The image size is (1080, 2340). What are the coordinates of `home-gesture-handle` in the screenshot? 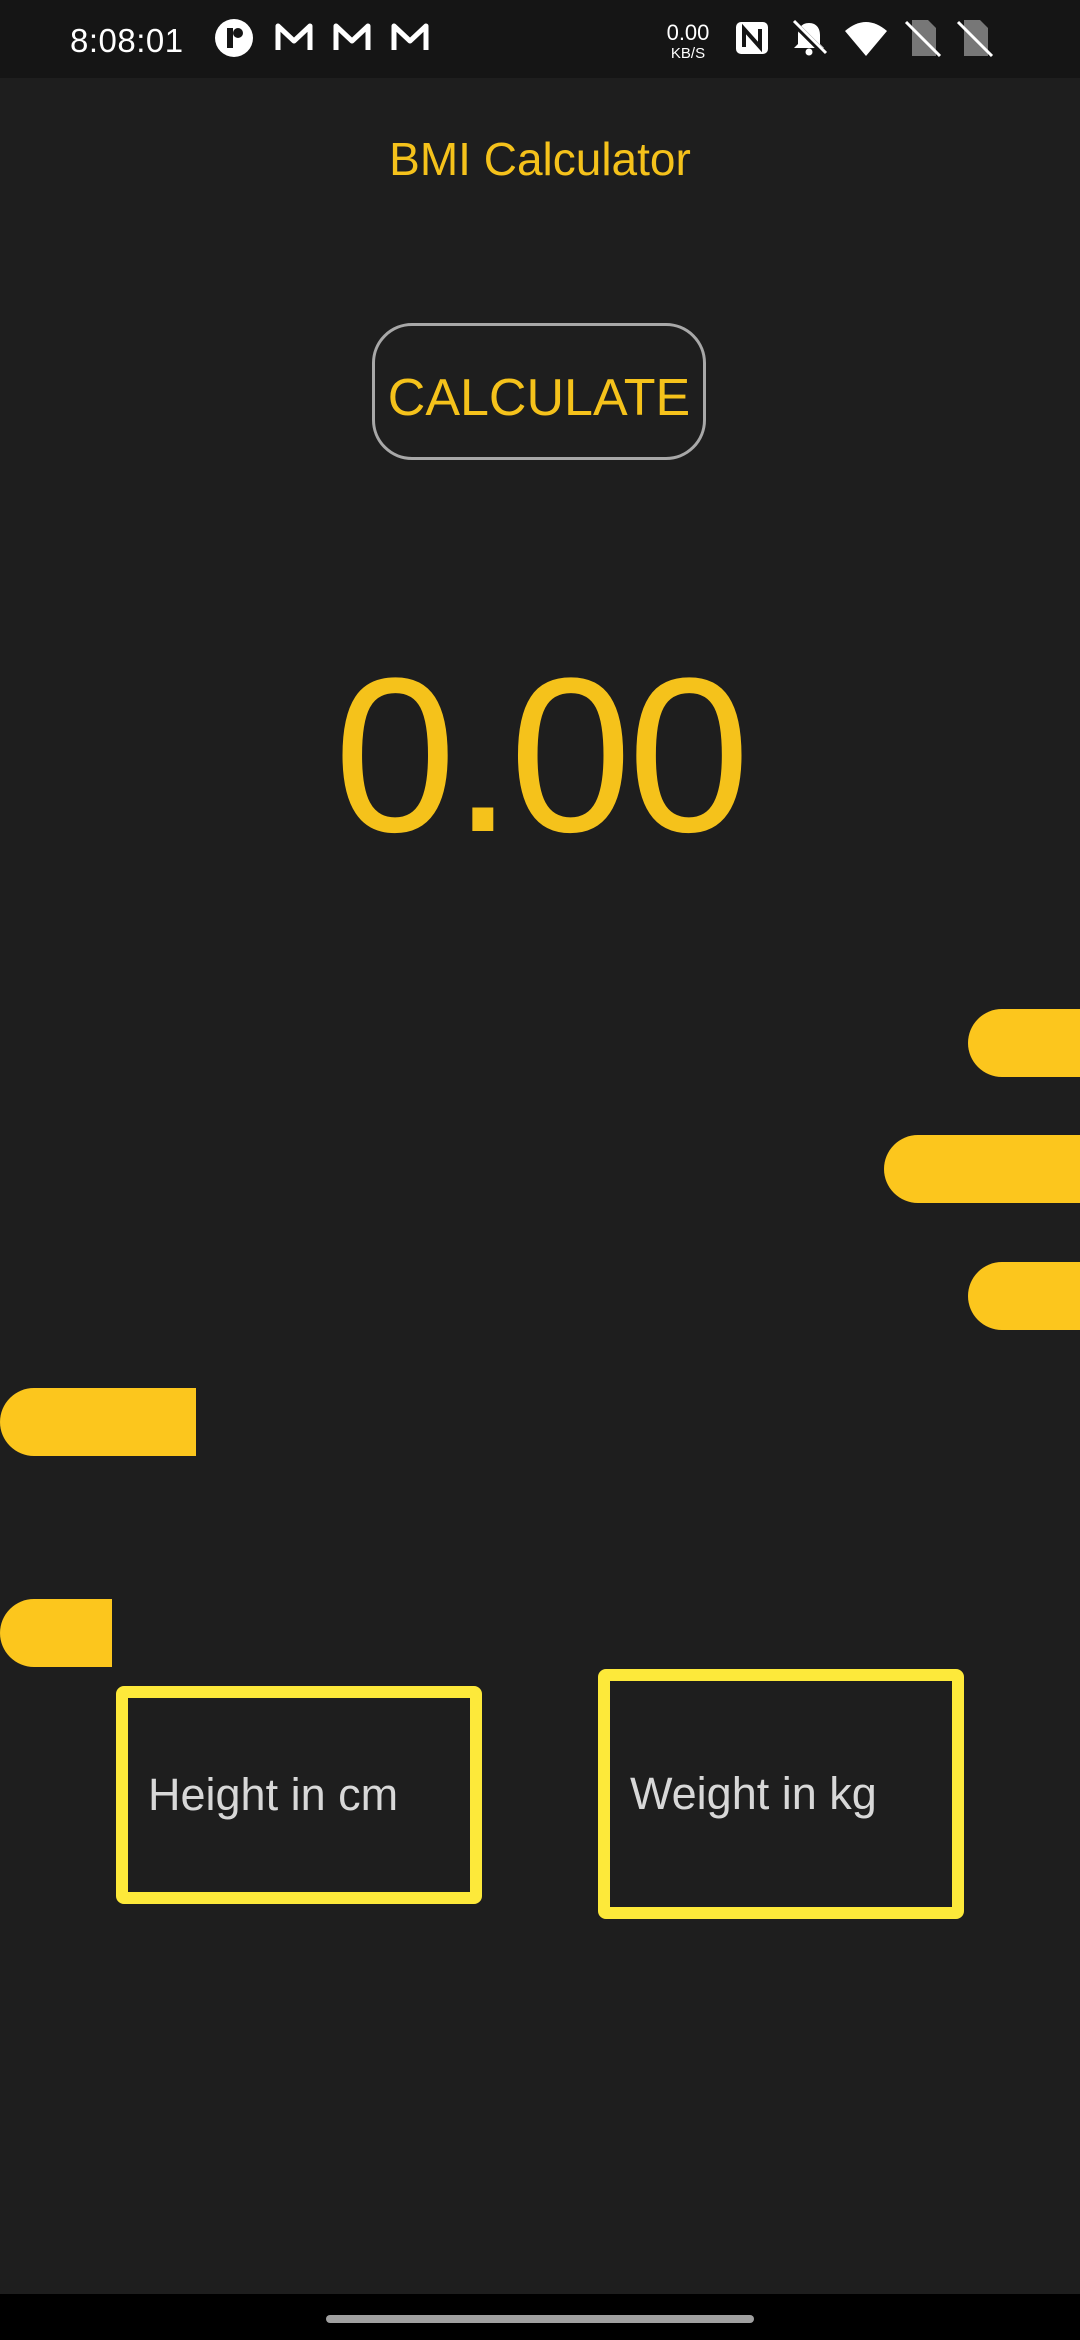 It's located at (540, 2319).